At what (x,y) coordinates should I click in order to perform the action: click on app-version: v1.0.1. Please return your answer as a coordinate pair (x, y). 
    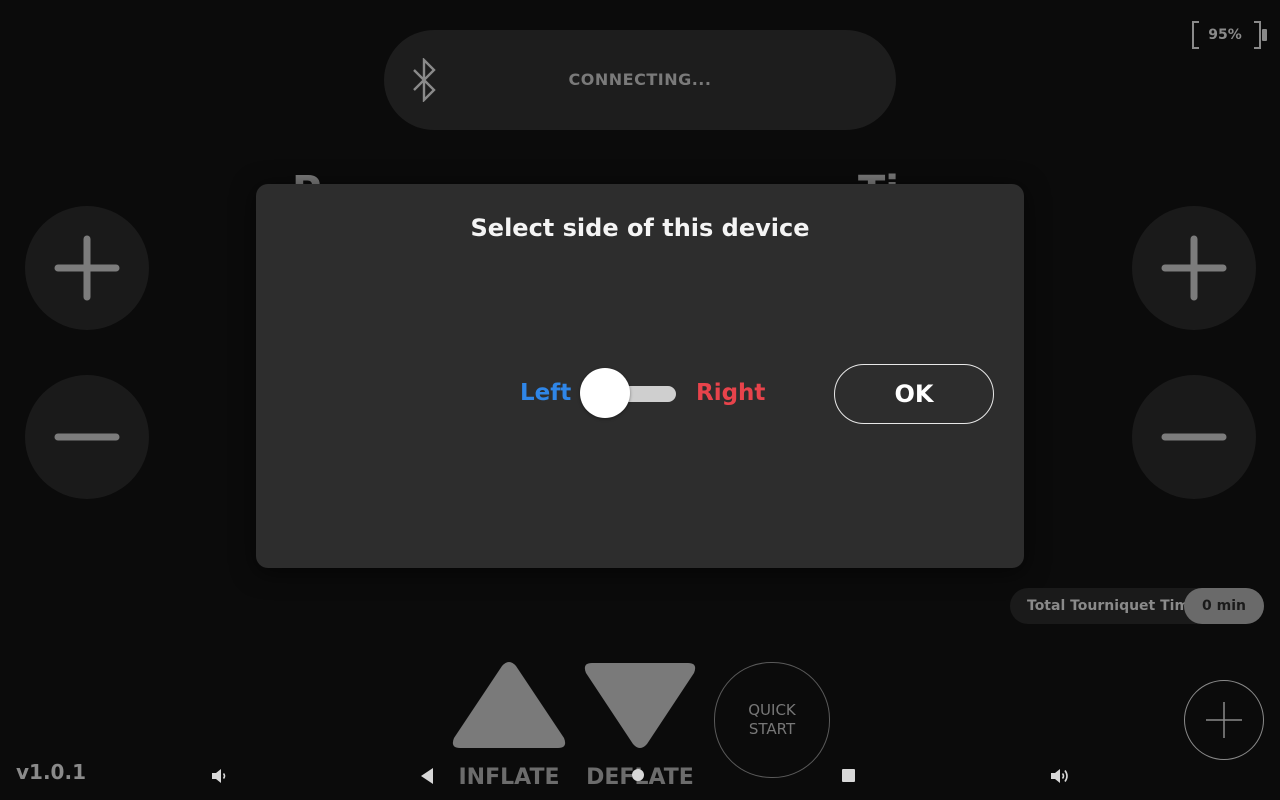
    Looking at the image, I should click on (51, 772).